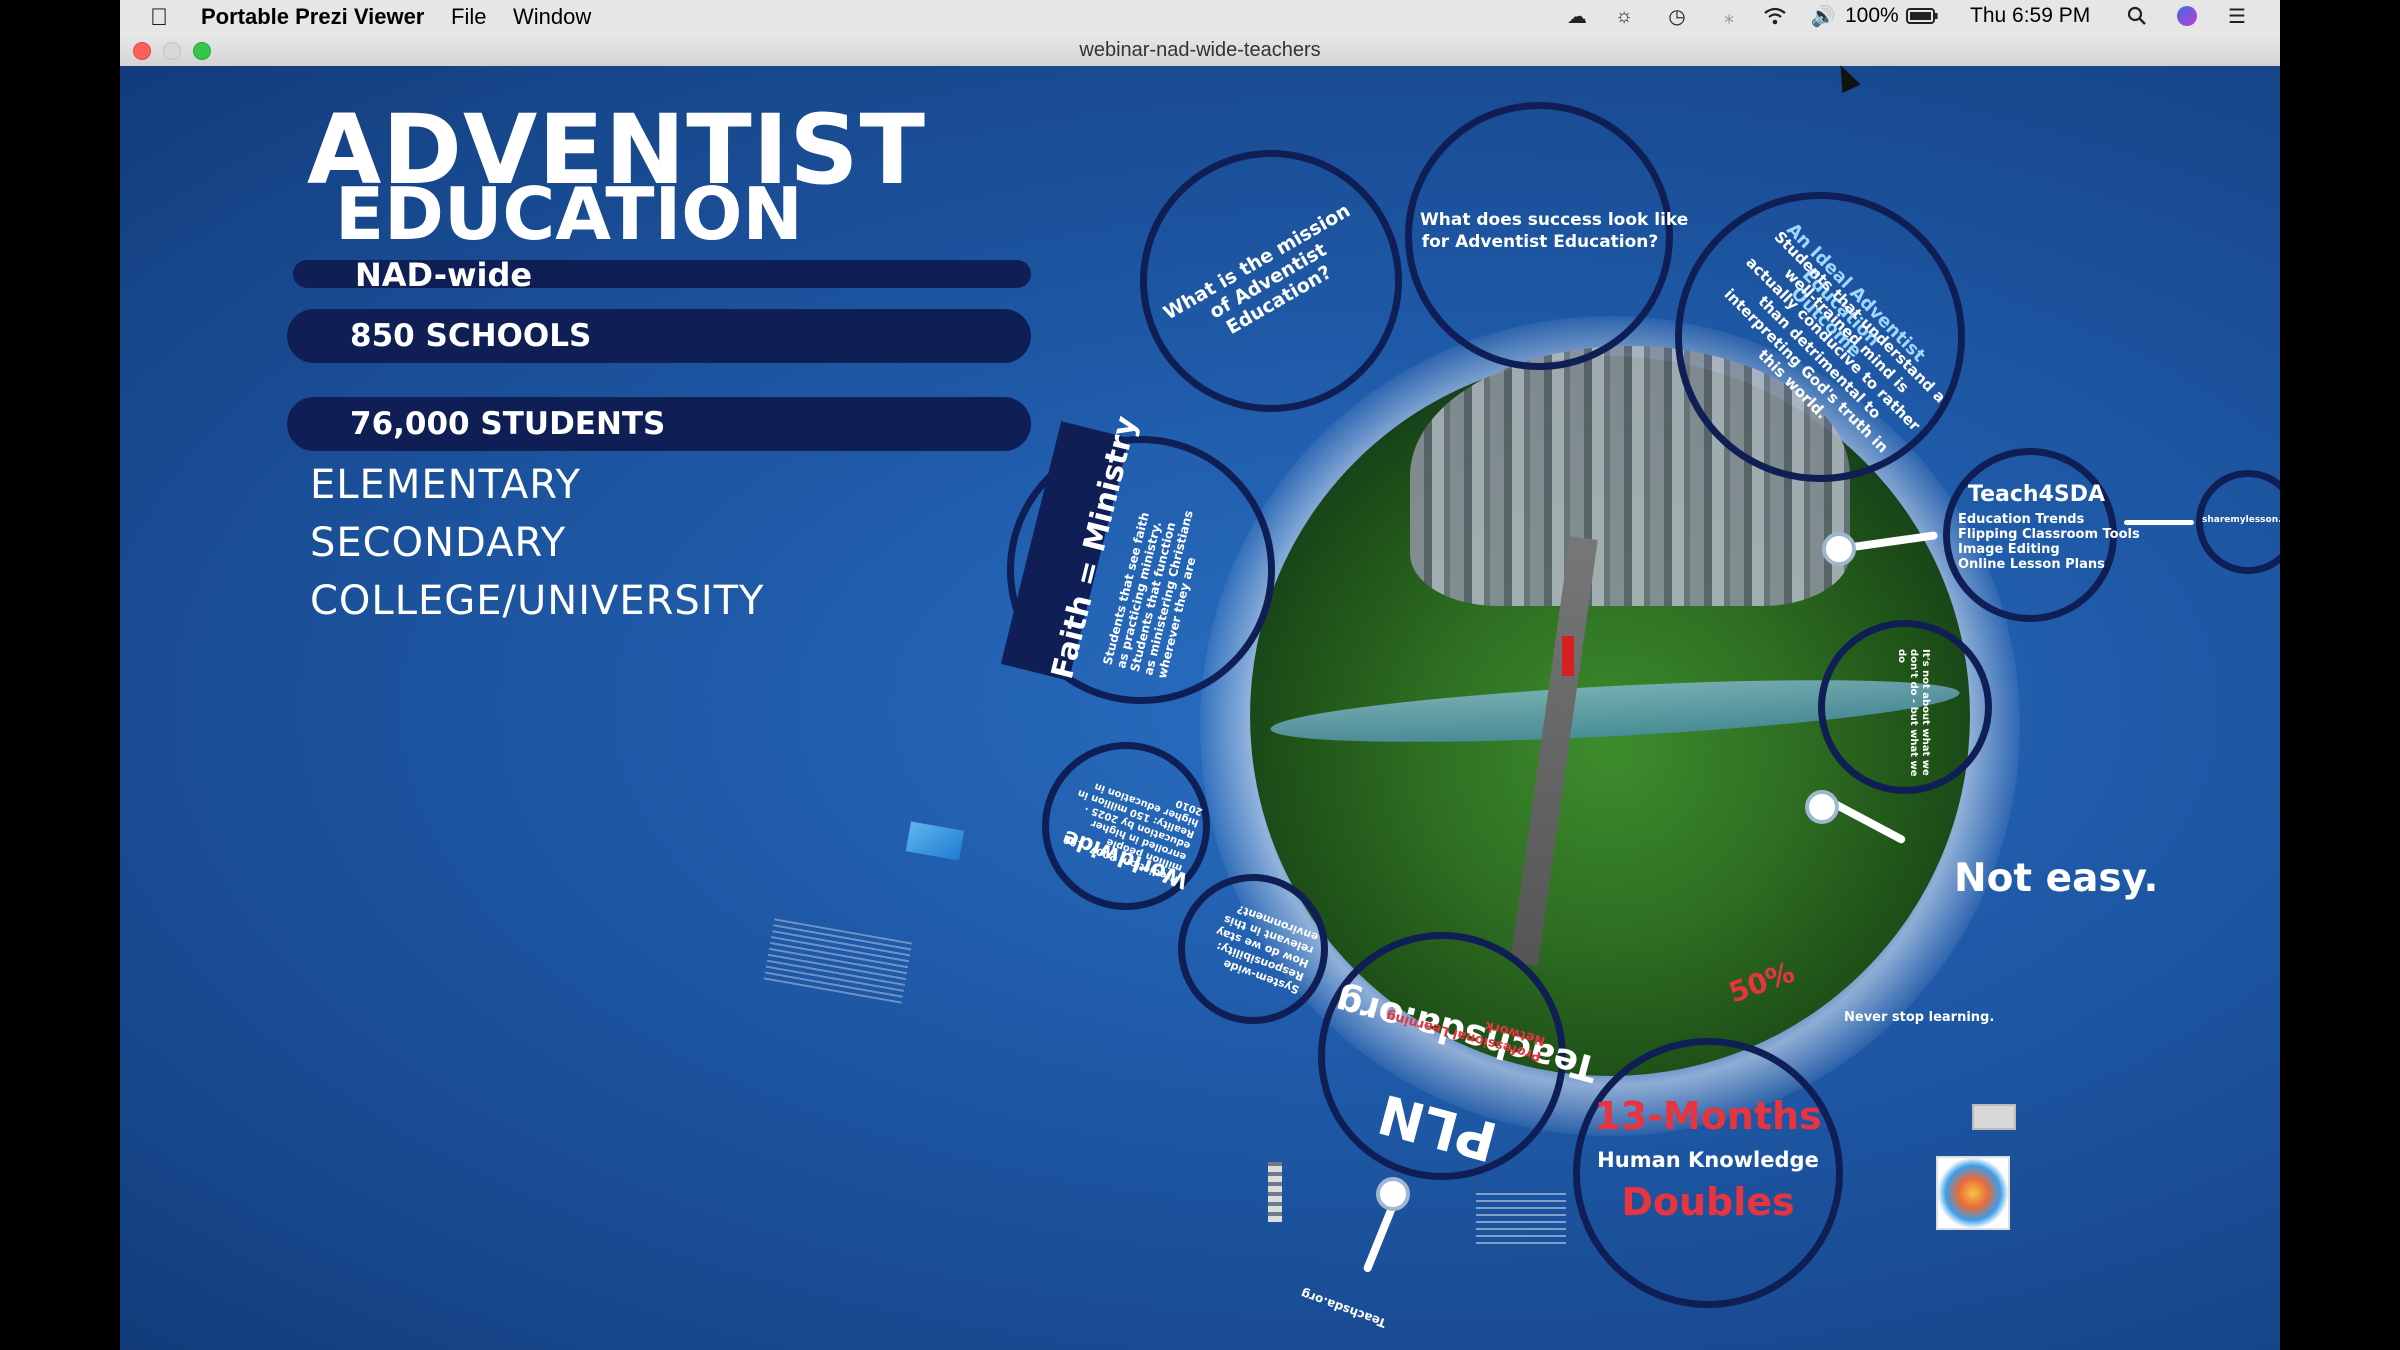 The height and width of the screenshot is (1350, 2400). Describe the element at coordinates (2237, 16) in the screenshot. I see `notification-center-icon: ☰` at that location.